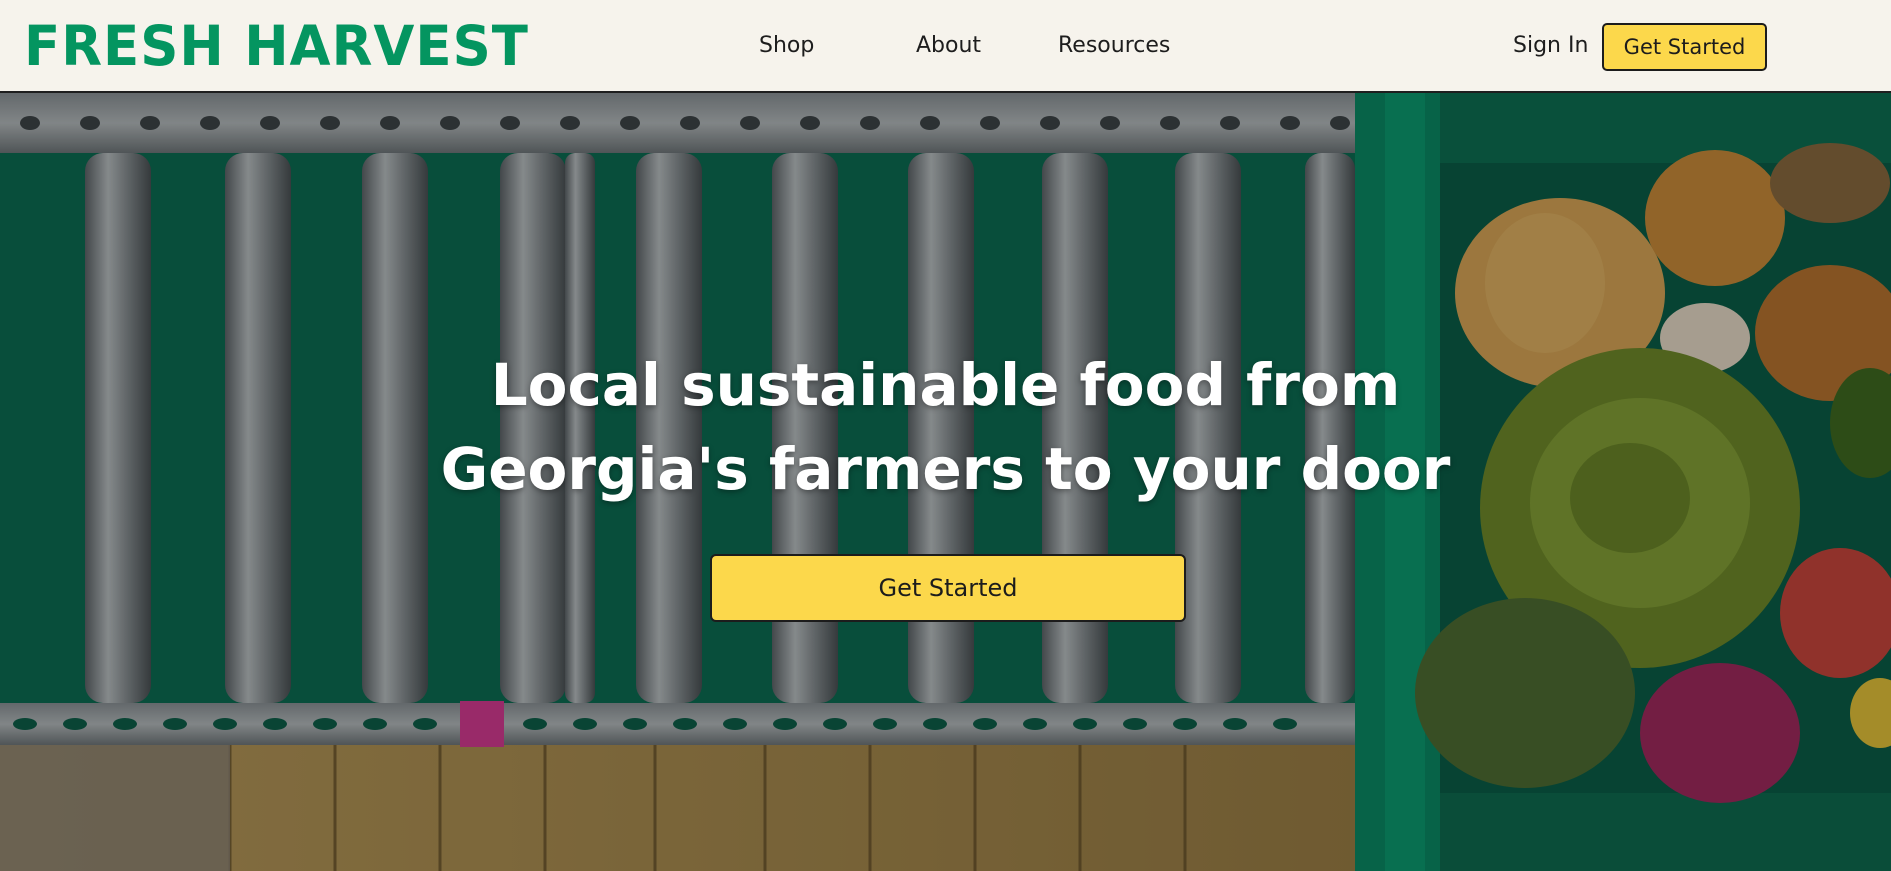  Describe the element at coordinates (786, 45) in the screenshot. I see `nav-link-shop: Shop` at that location.